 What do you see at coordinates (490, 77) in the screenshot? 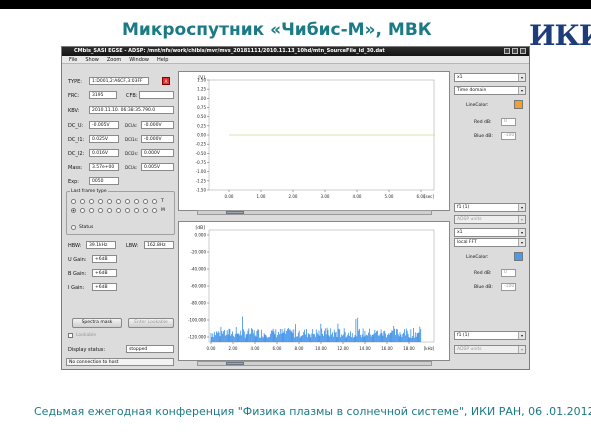
I see `channel-select-top: x1 ▾` at bounding box center [490, 77].